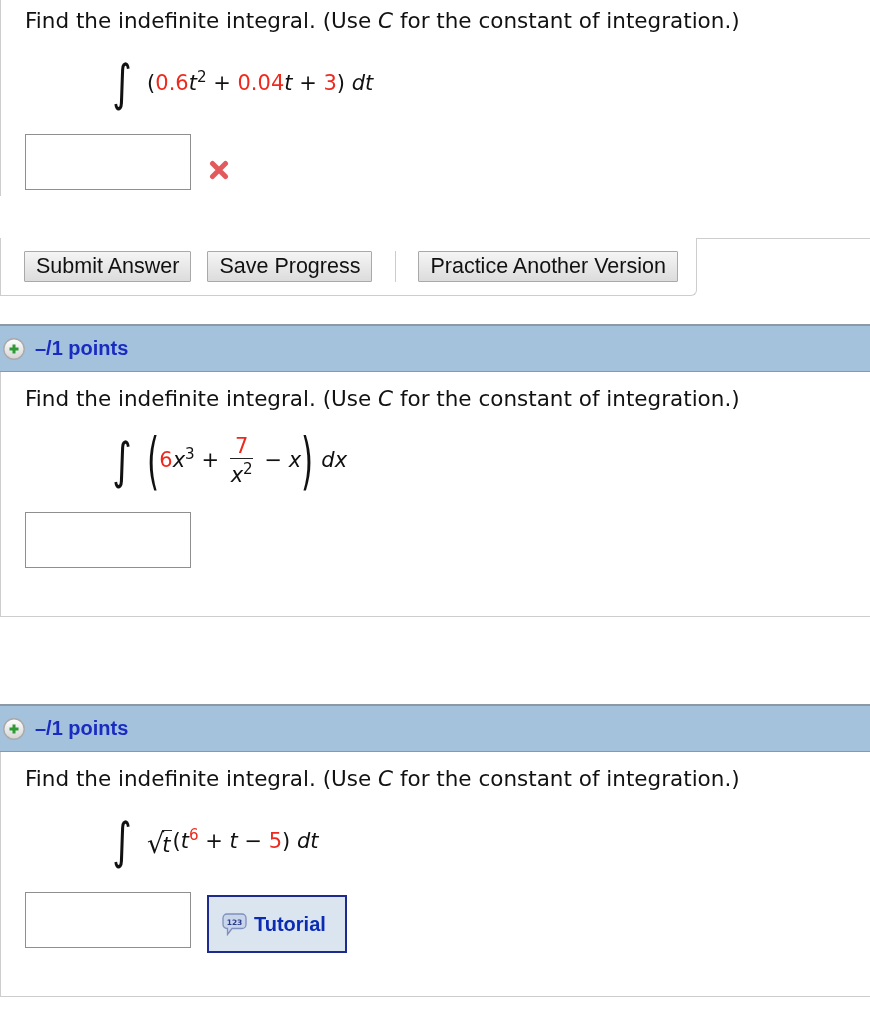 The width and height of the screenshot is (870, 1024). What do you see at coordinates (290, 266) in the screenshot?
I see `action-button: Save Progress` at bounding box center [290, 266].